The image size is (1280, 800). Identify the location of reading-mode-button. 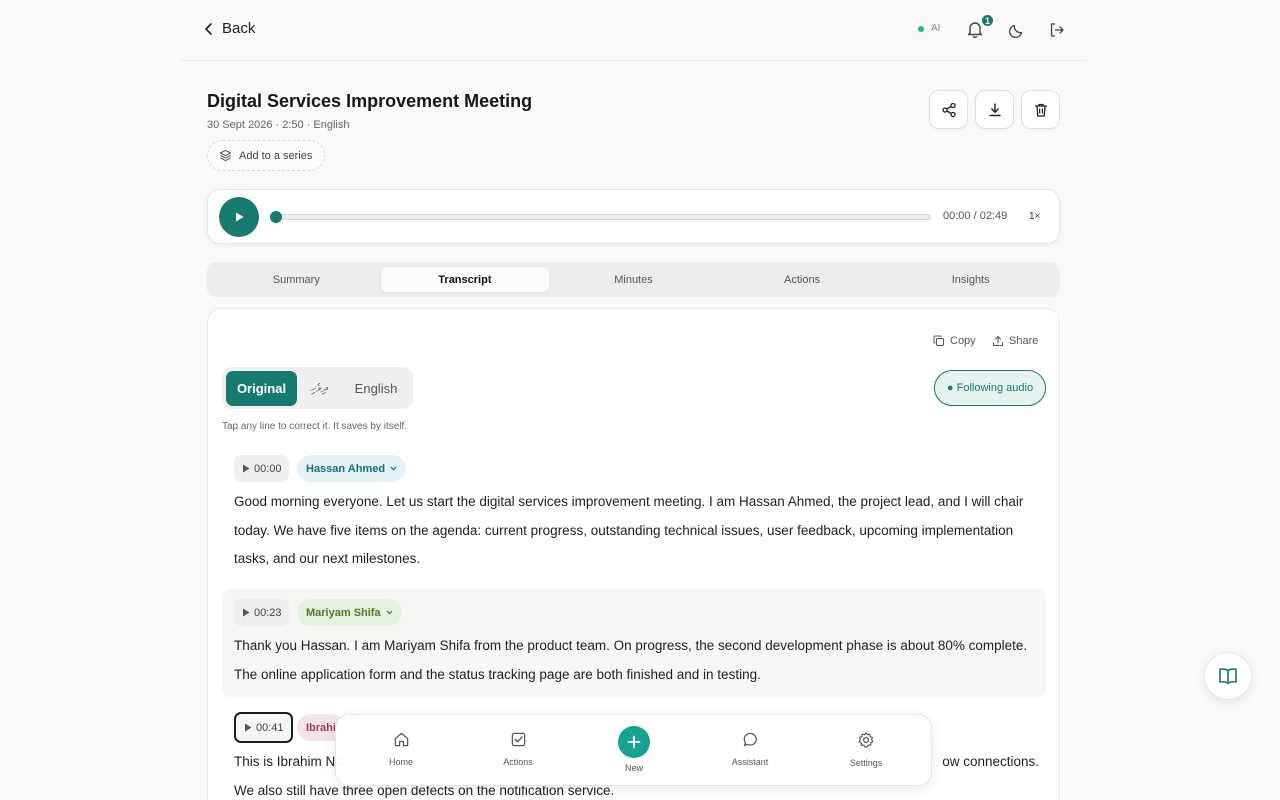
(1228, 676).